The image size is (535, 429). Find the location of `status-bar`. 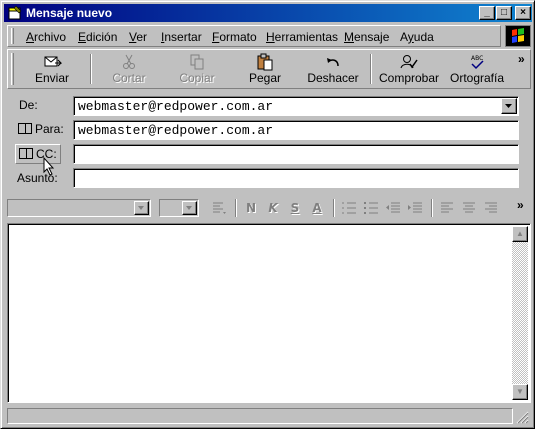

status-bar is located at coordinates (268, 416).